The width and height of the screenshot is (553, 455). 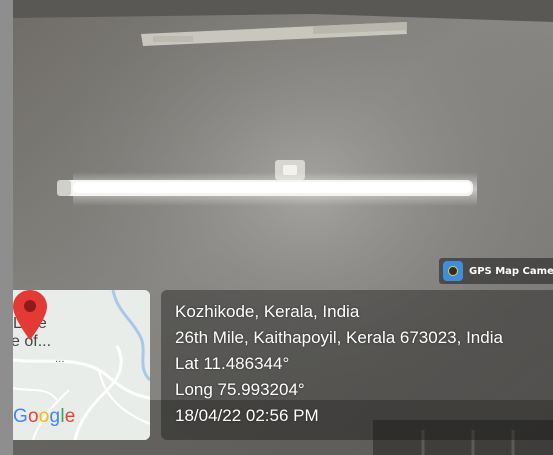 What do you see at coordinates (511, 271) in the screenshot?
I see `gps-badge-label: GPS Map Camer` at bounding box center [511, 271].